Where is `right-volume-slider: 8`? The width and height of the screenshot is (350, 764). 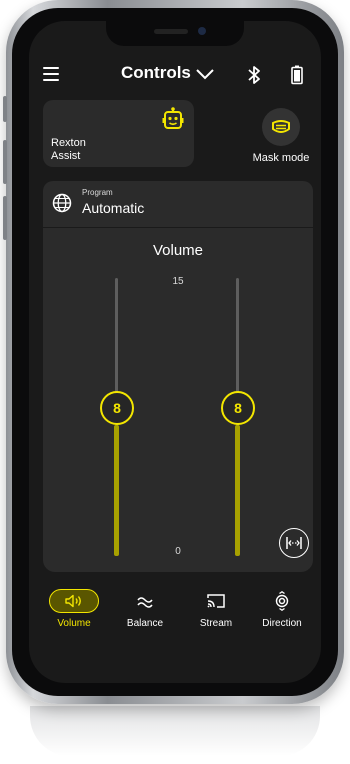
right-volume-slider: 8 is located at coordinates (238, 417).